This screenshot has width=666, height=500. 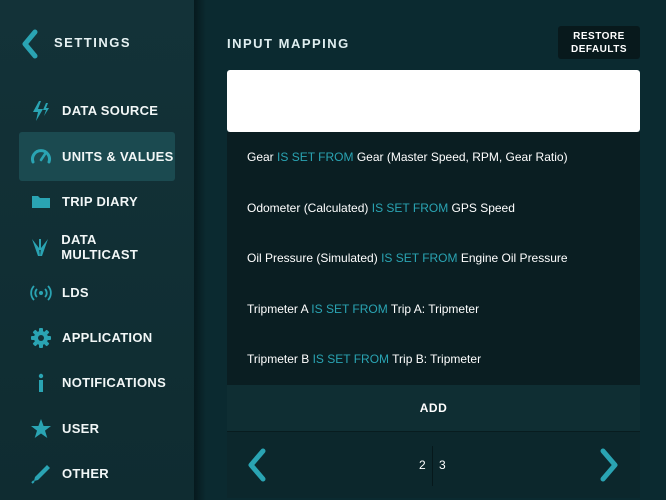 What do you see at coordinates (97, 292) in the screenshot?
I see `sidebar-item-lds: LDS` at bounding box center [97, 292].